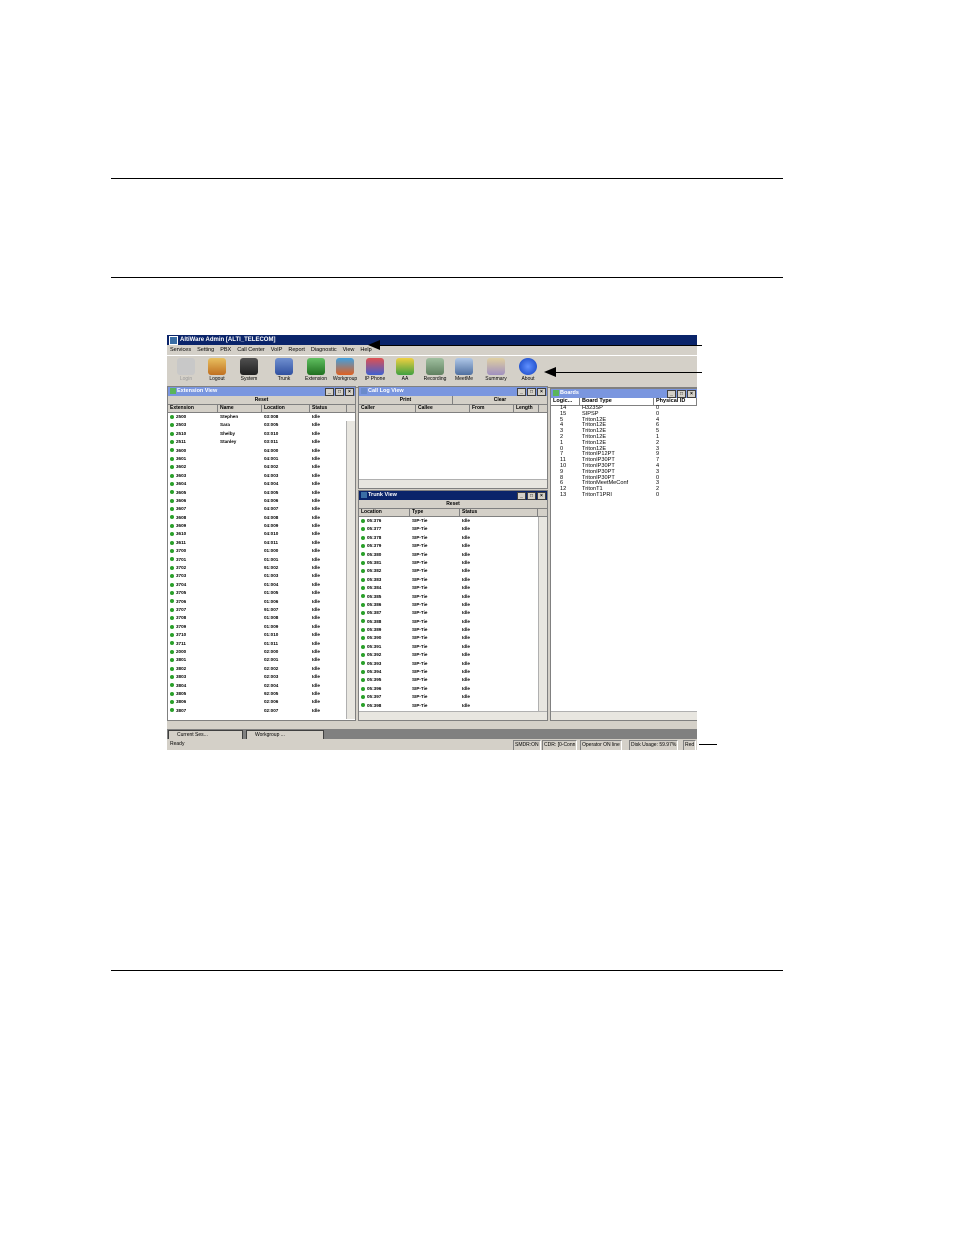 This screenshot has width=954, height=1235. What do you see at coordinates (261, 568) in the screenshot?
I see `table-row: 3702 91:002 Idle` at bounding box center [261, 568].